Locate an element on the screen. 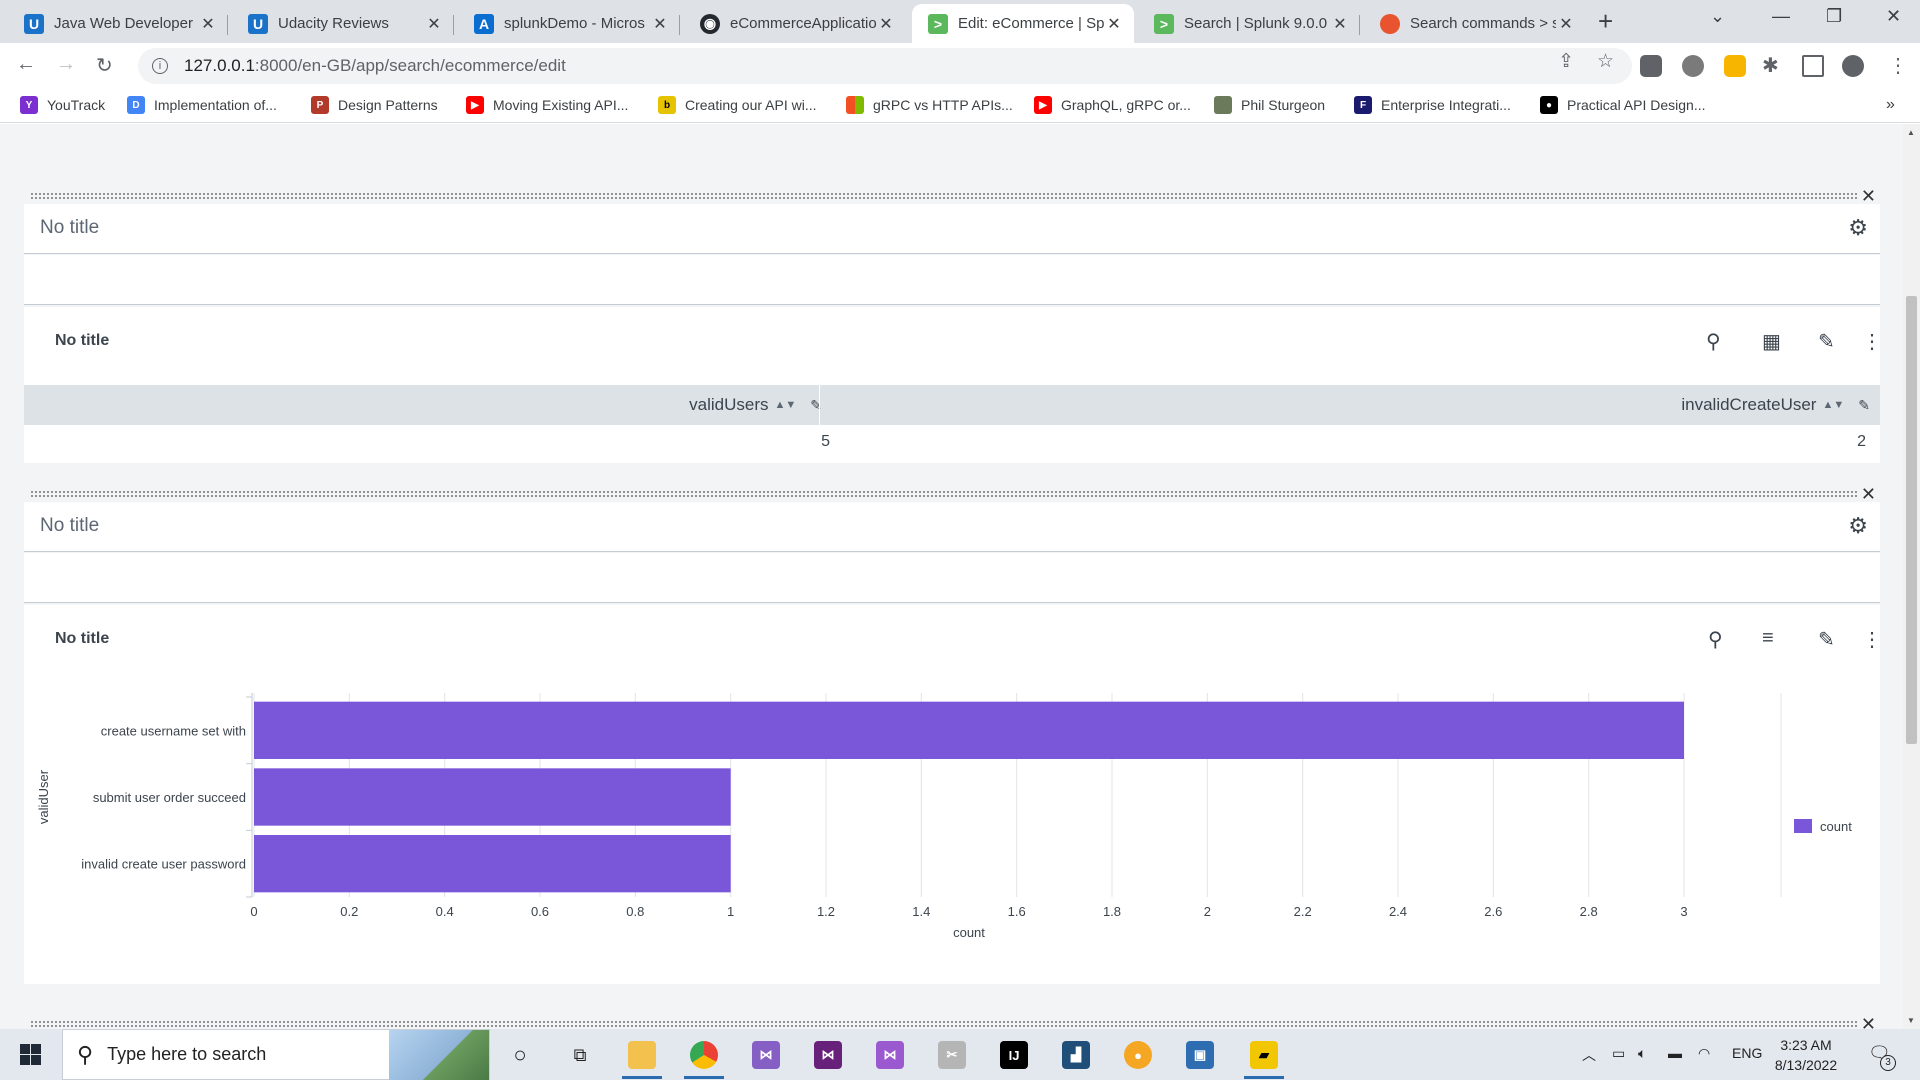 This screenshot has height=1080, width=1920. tab-search-commands: Search commands > s ✕ is located at coordinates (1475, 23).